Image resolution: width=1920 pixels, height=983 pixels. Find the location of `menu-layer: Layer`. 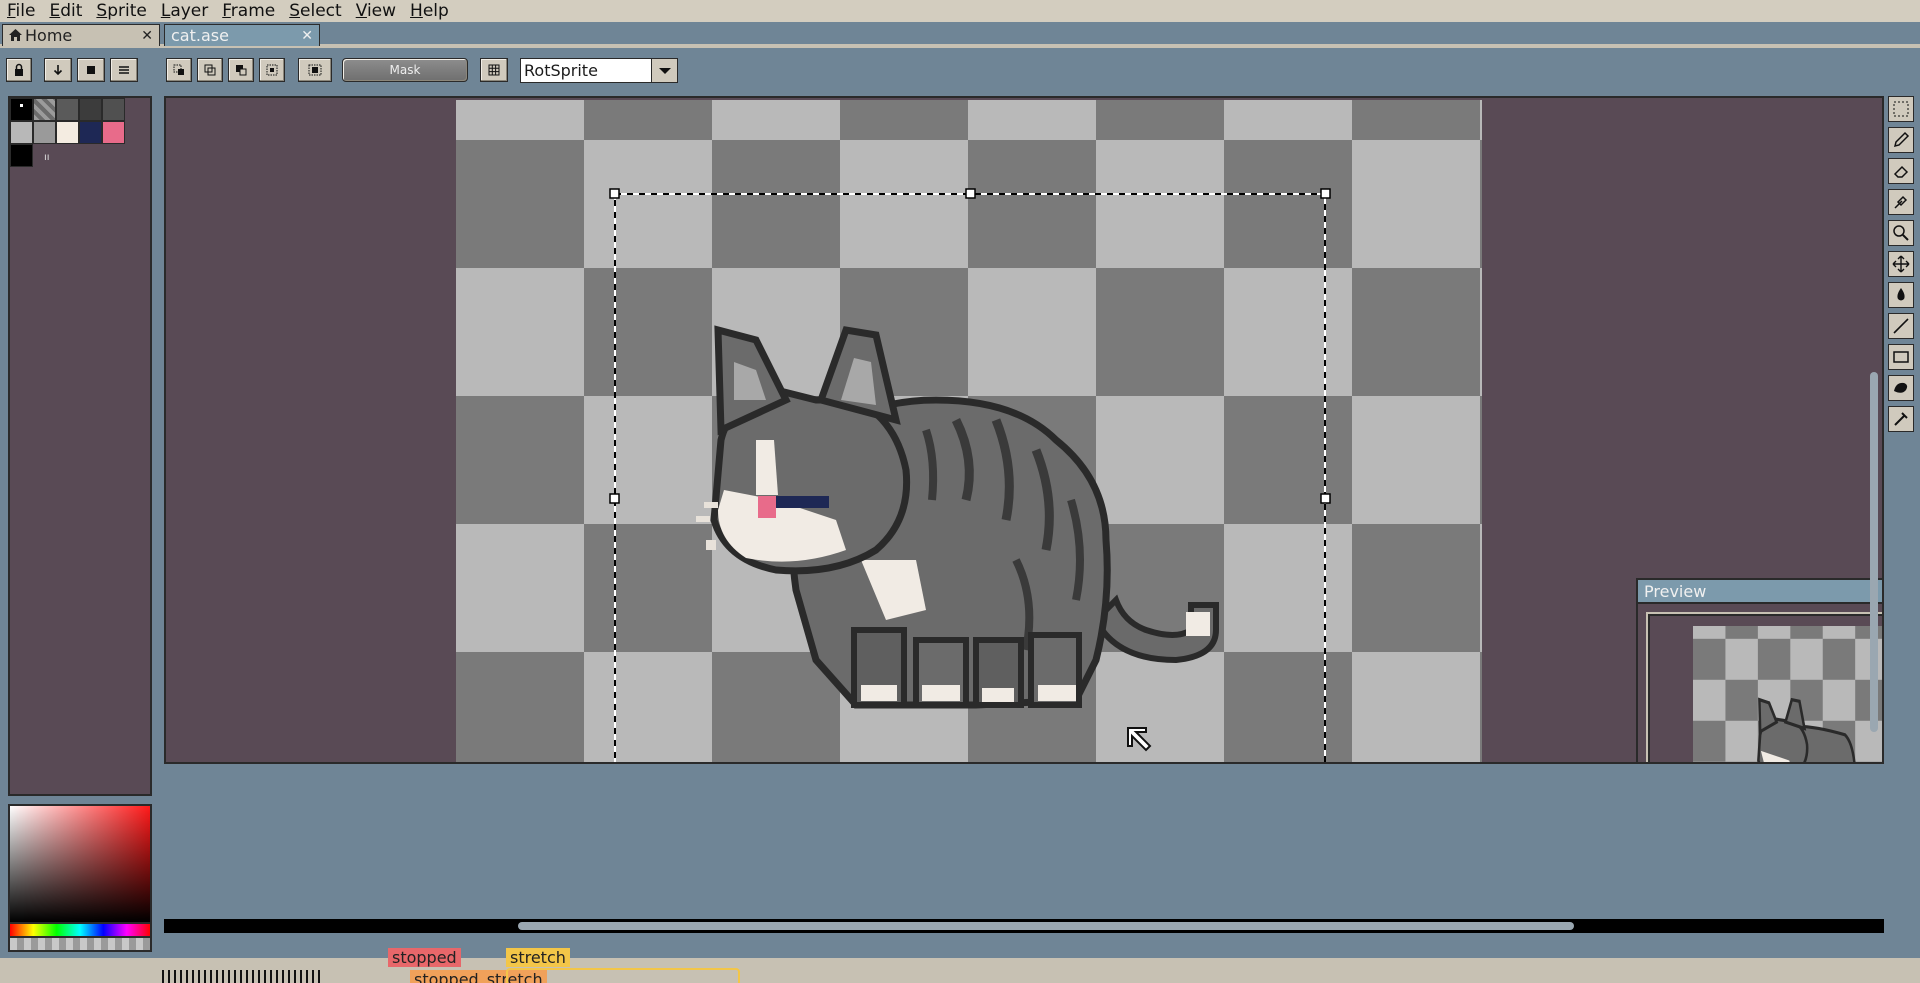

menu-layer: Layer is located at coordinates (184, 11).